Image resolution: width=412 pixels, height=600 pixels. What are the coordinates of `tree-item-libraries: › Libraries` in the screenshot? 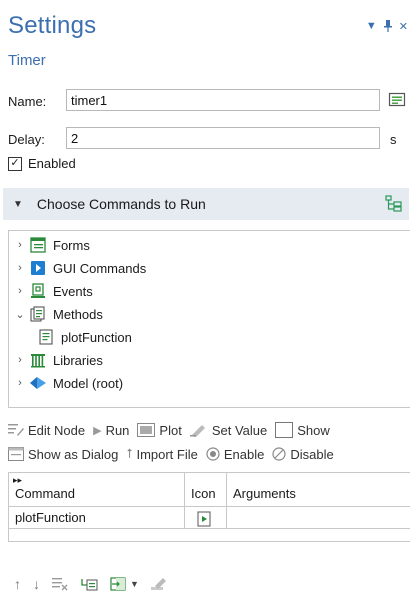 It's located at (58, 360).